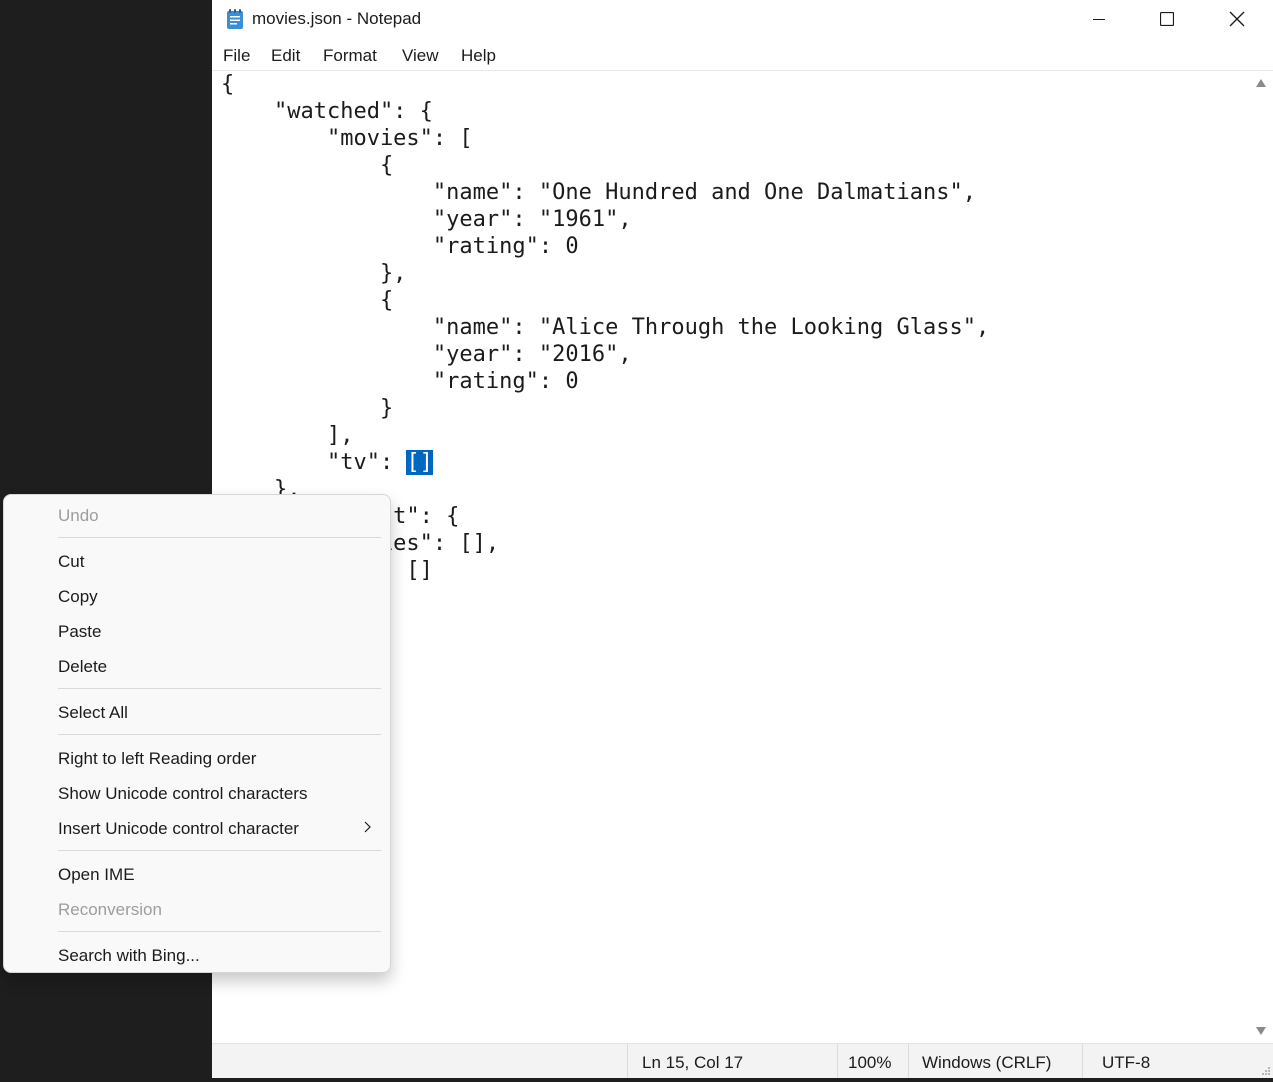 The height and width of the screenshot is (1082, 1273). I want to click on menu-item-cut: Cut, so click(71, 562).